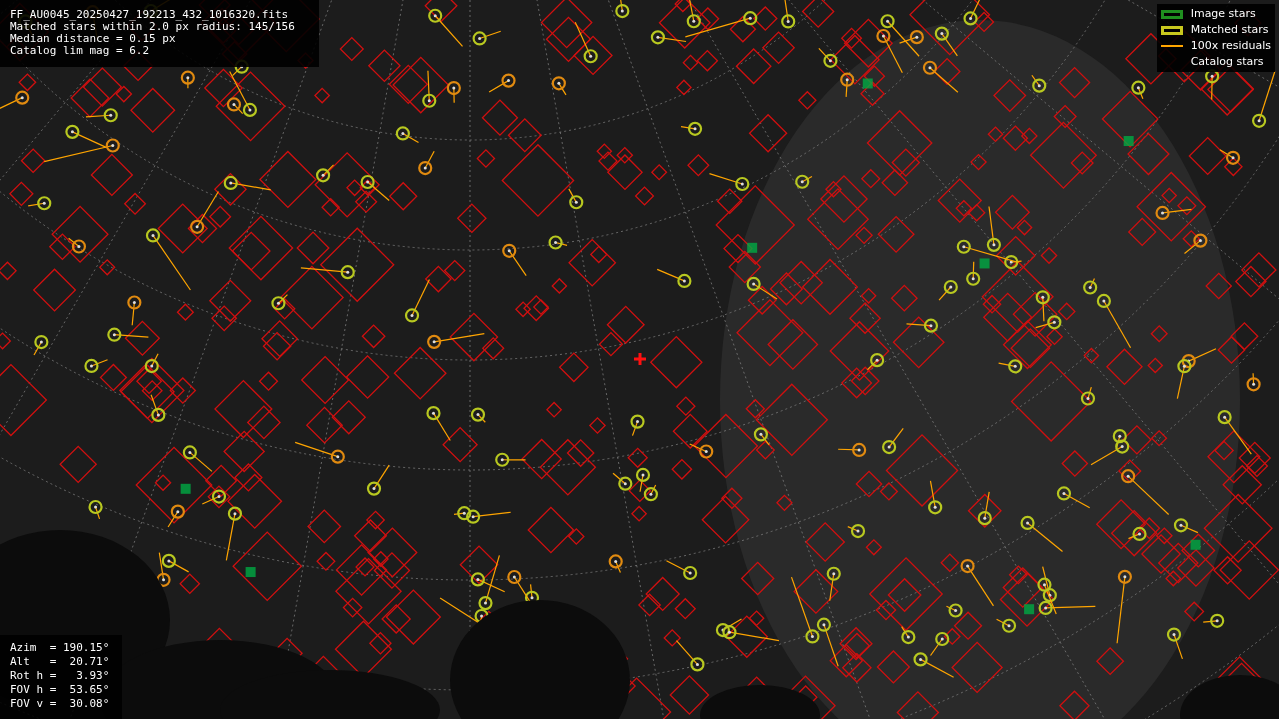 This screenshot has width=1279, height=719. Describe the element at coordinates (60, 648) in the screenshot. I see `pointing-text: Azim = 190.15°` at that location.